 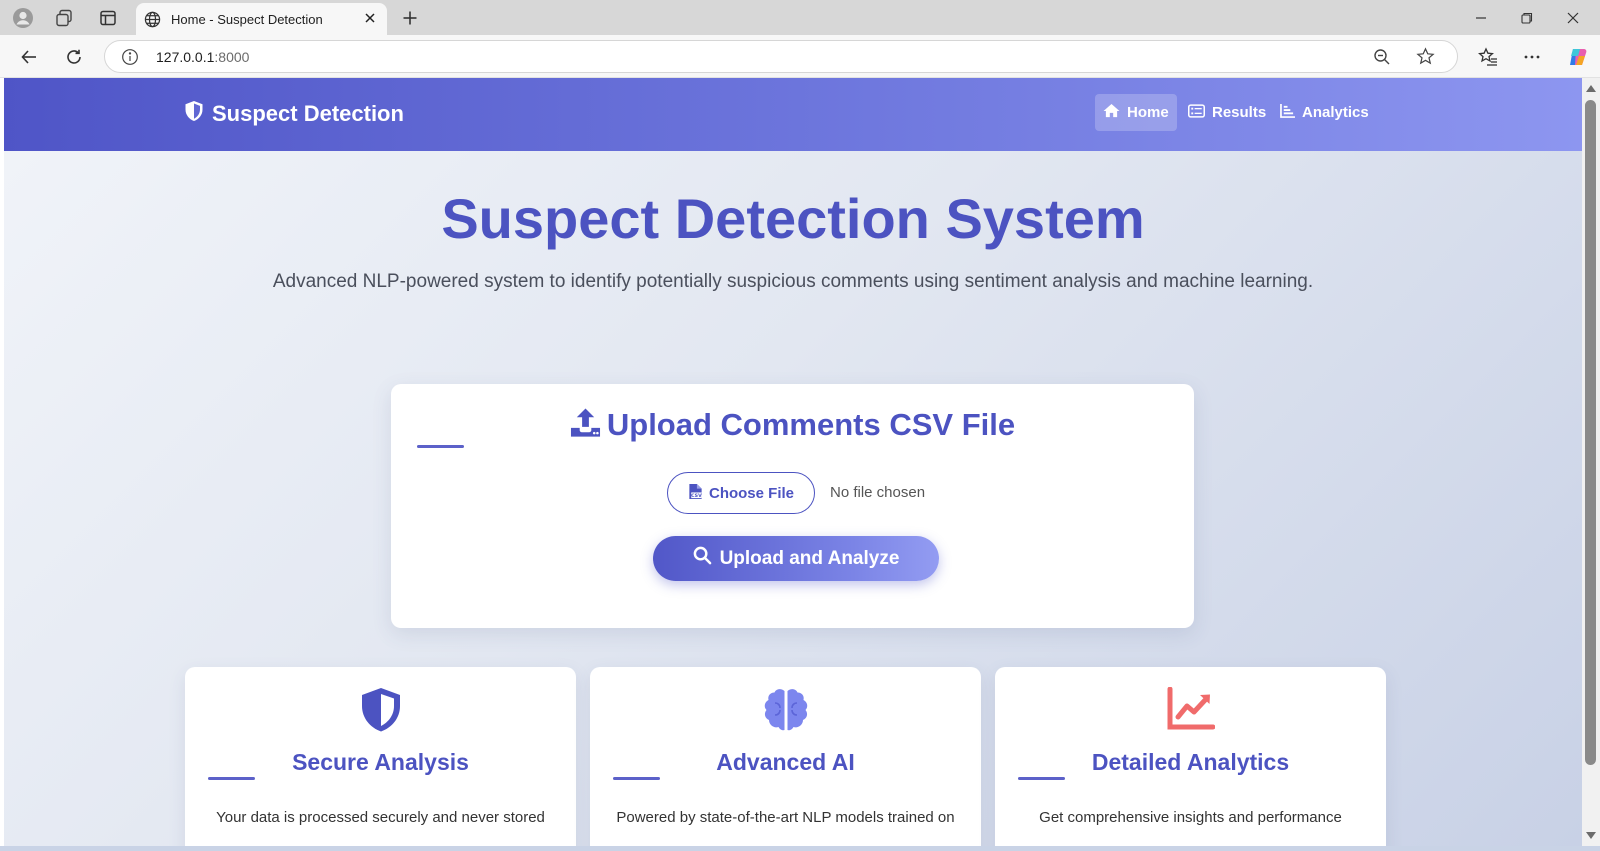 I want to click on close-window-icon, so click(x=1573, y=18).